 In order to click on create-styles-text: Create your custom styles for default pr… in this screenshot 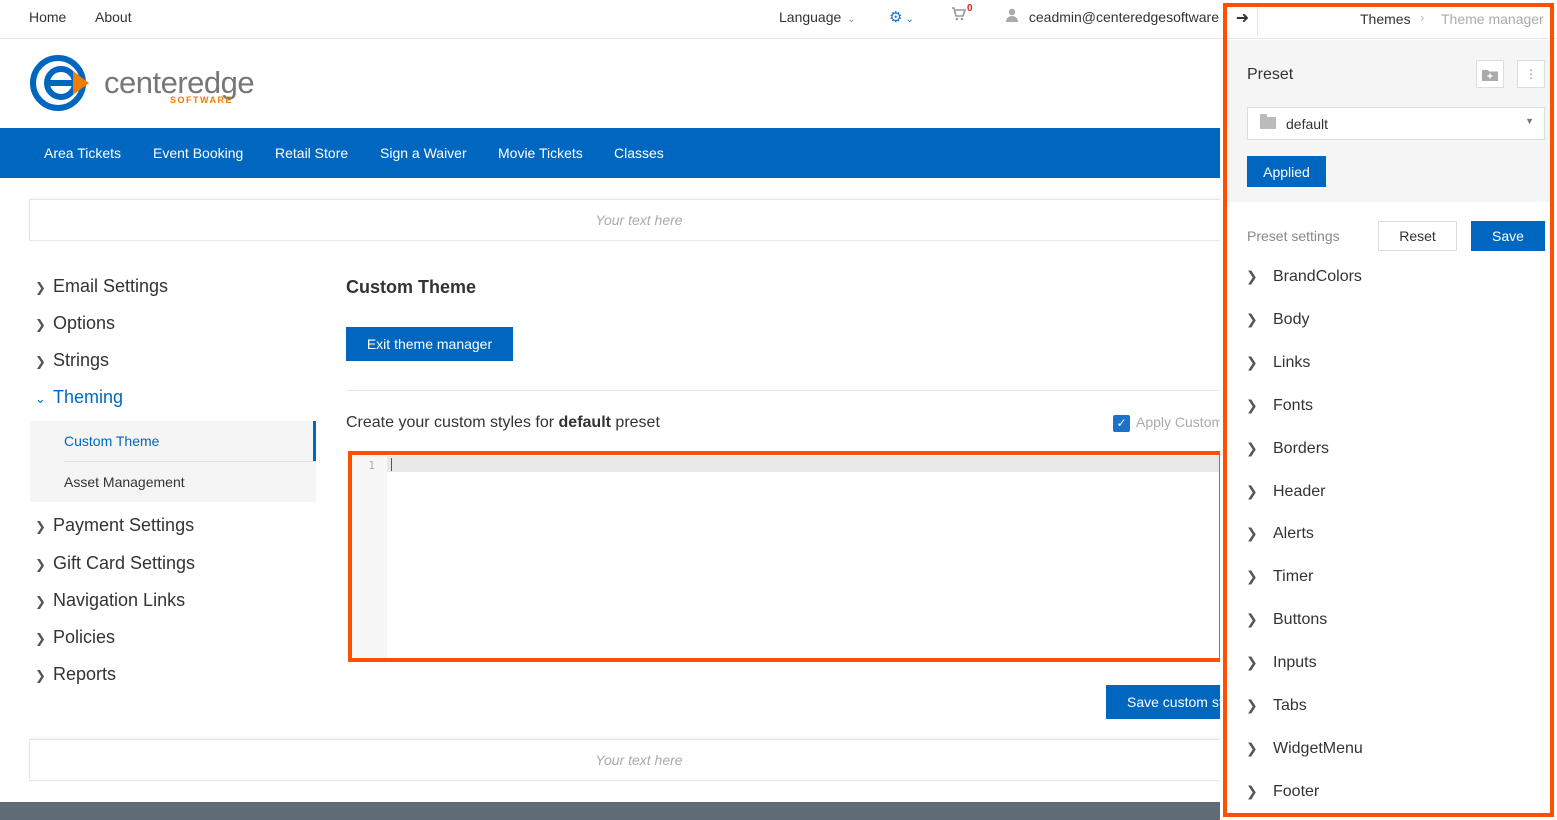, I will do `click(503, 423)`.